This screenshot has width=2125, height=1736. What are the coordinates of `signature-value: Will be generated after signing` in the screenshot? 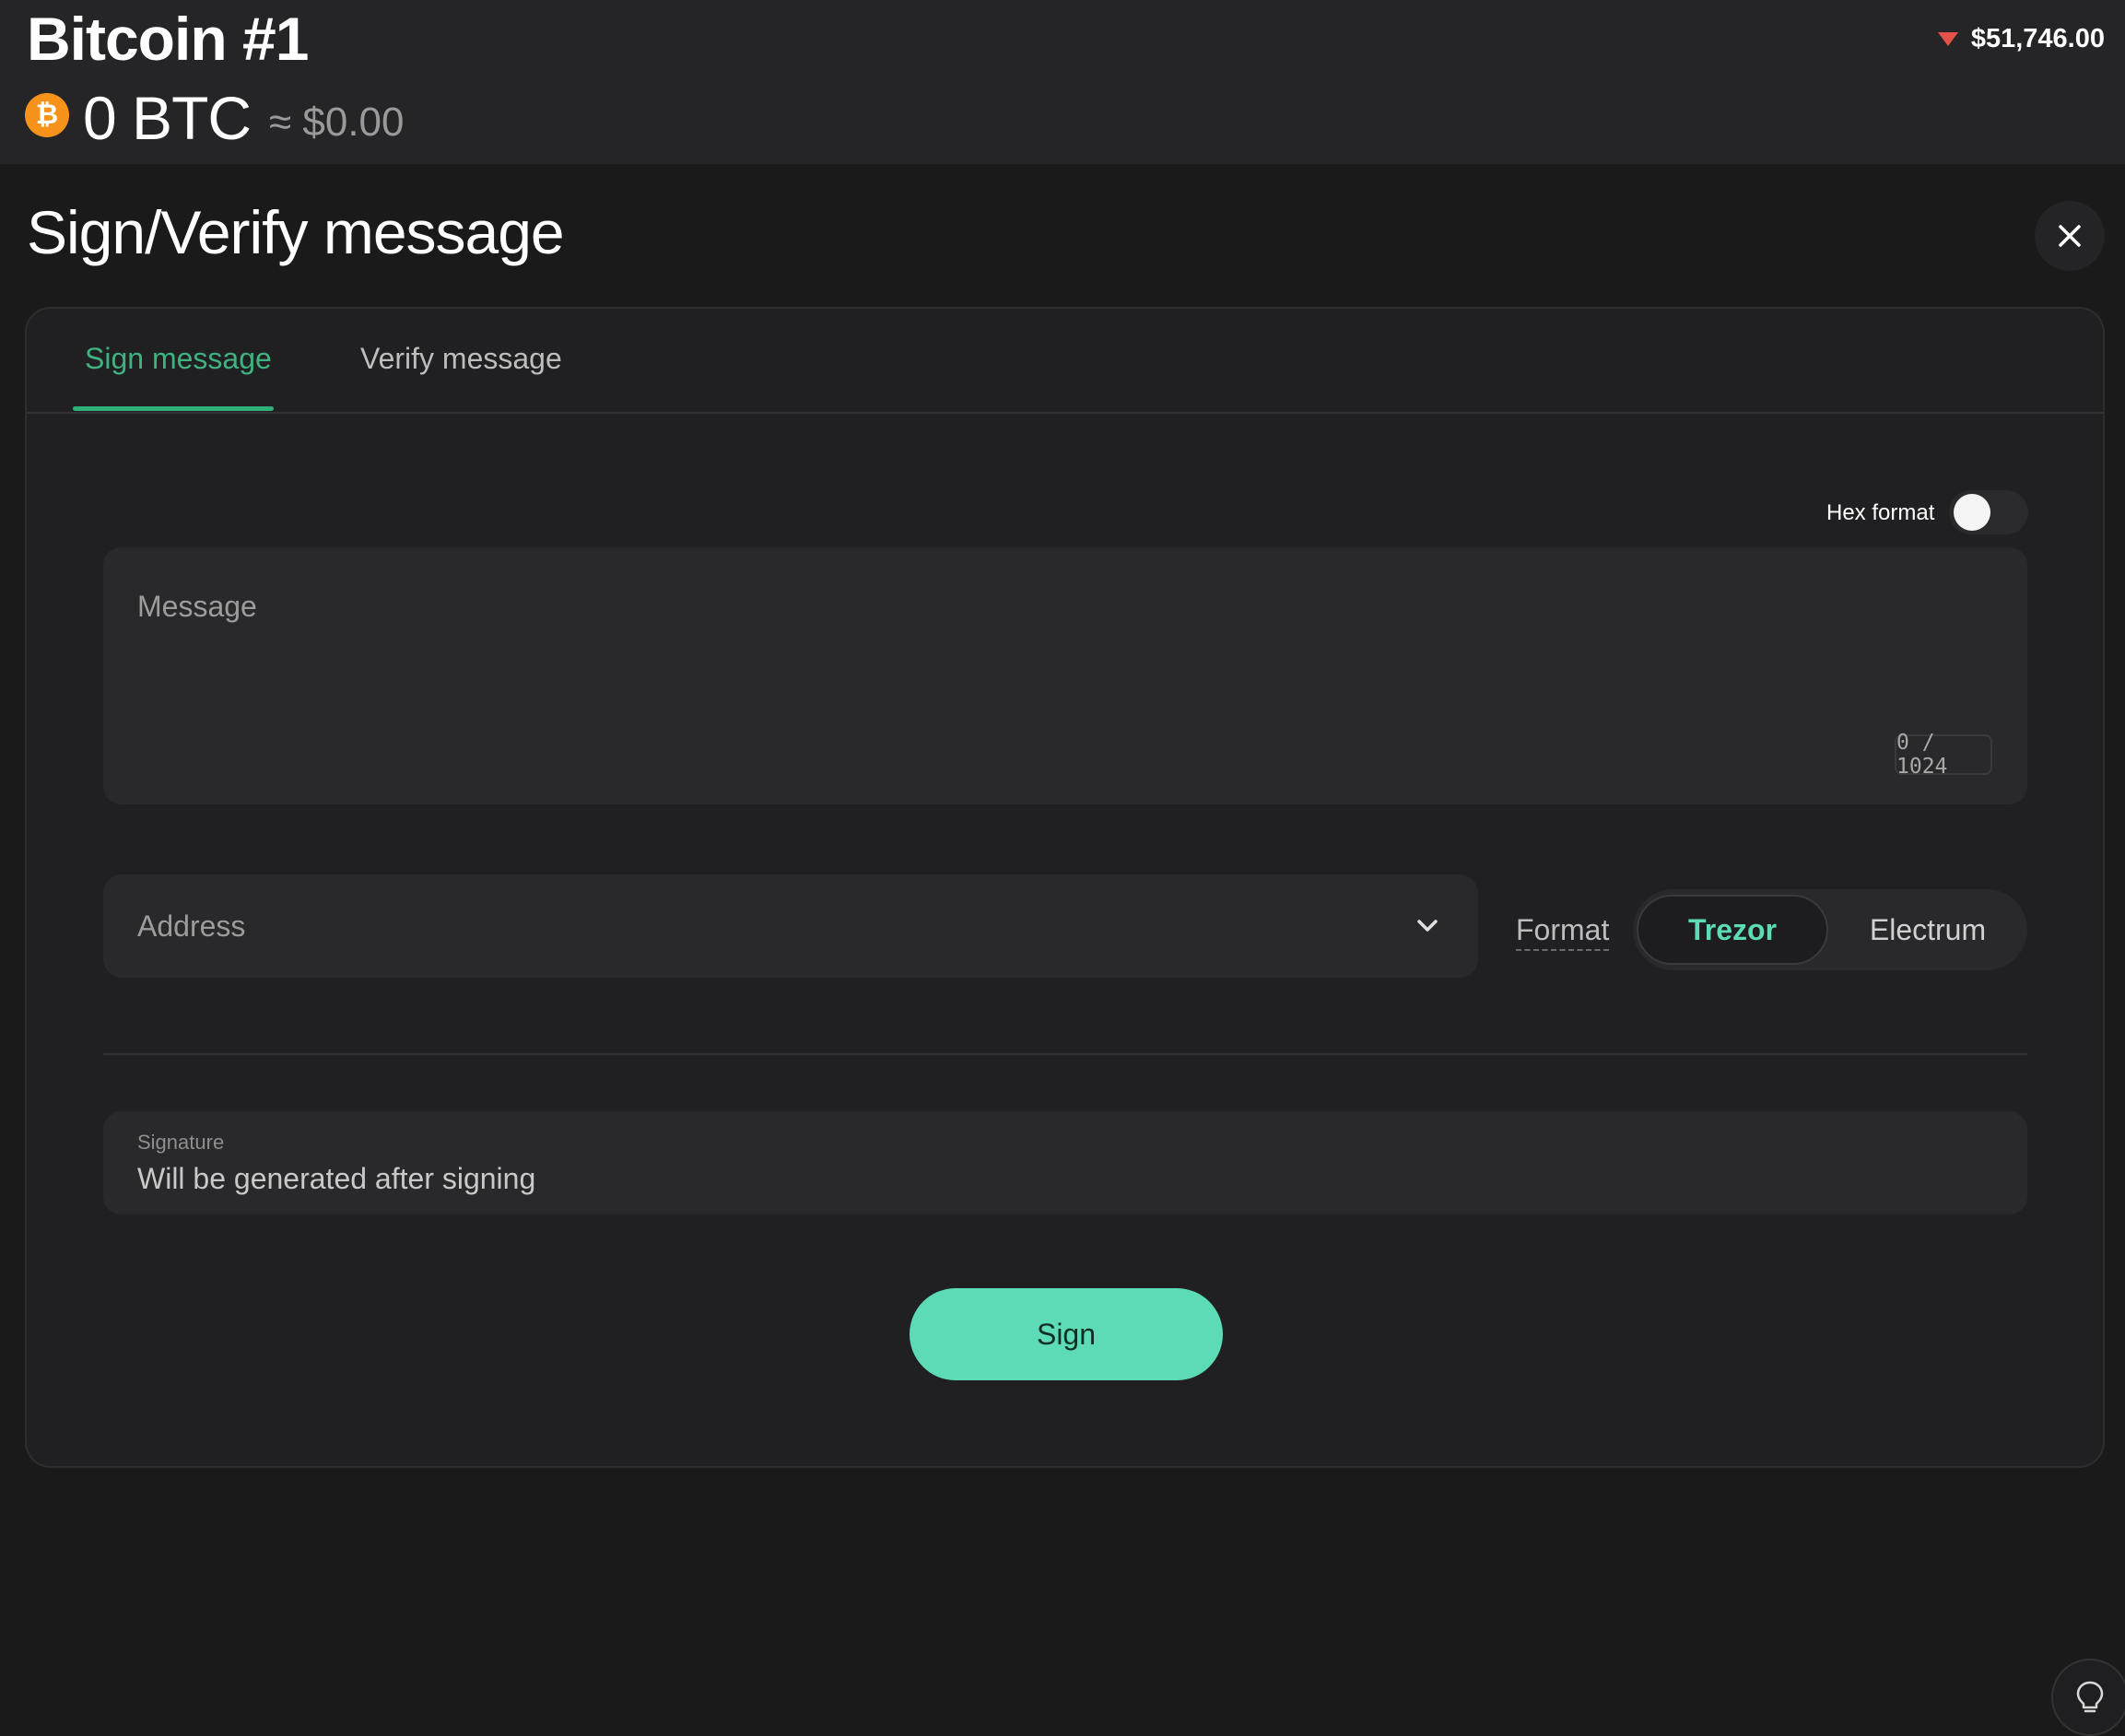 It's located at (336, 1178).